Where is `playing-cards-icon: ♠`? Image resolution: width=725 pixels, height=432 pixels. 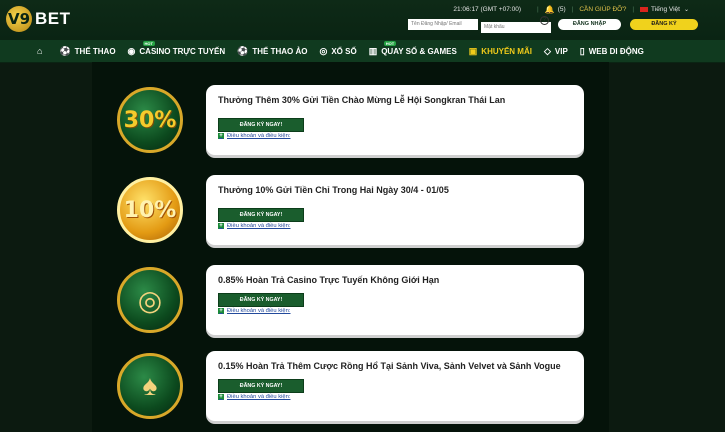
playing-cards-icon: ♠ is located at coordinates (150, 385).